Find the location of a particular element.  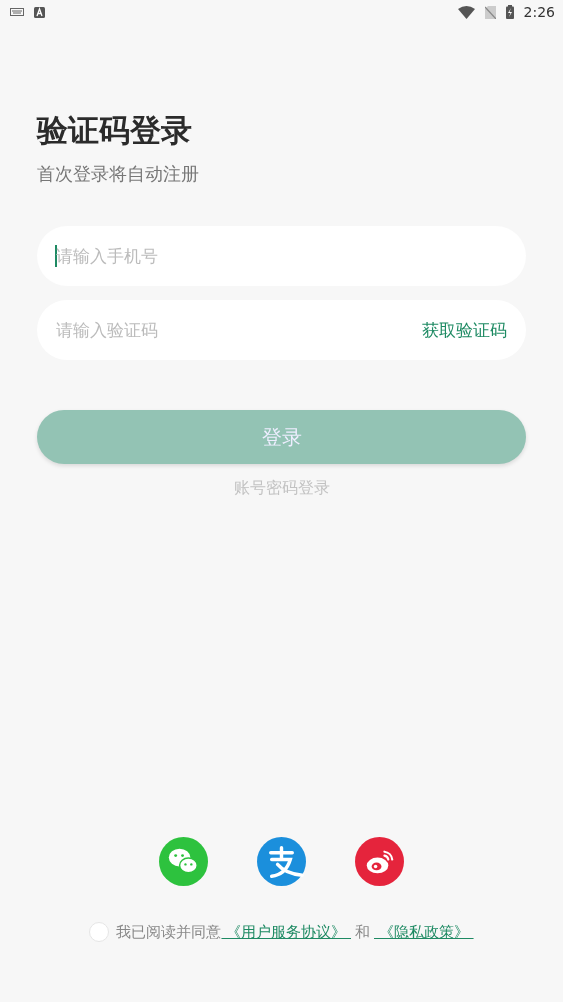

page-subtitle: 首次登录将自动注册 is located at coordinates (118, 174).